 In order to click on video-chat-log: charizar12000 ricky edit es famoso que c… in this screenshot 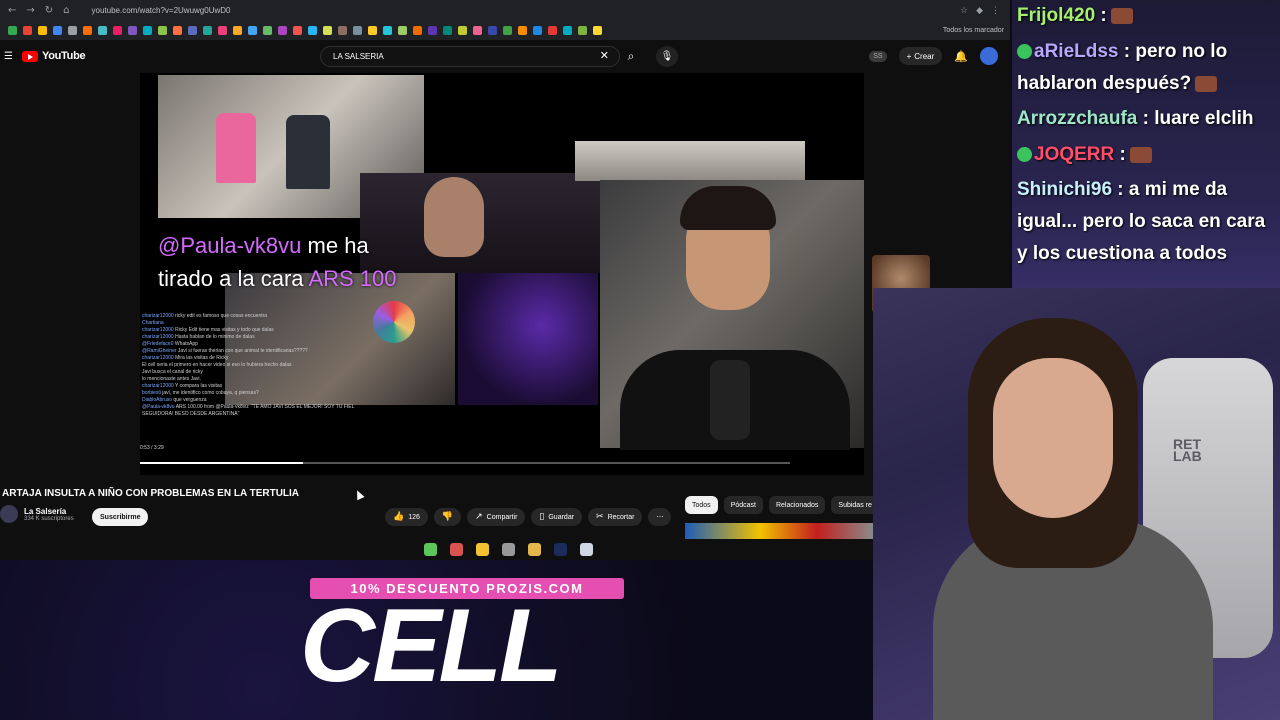, I will do `click(252, 393)`.